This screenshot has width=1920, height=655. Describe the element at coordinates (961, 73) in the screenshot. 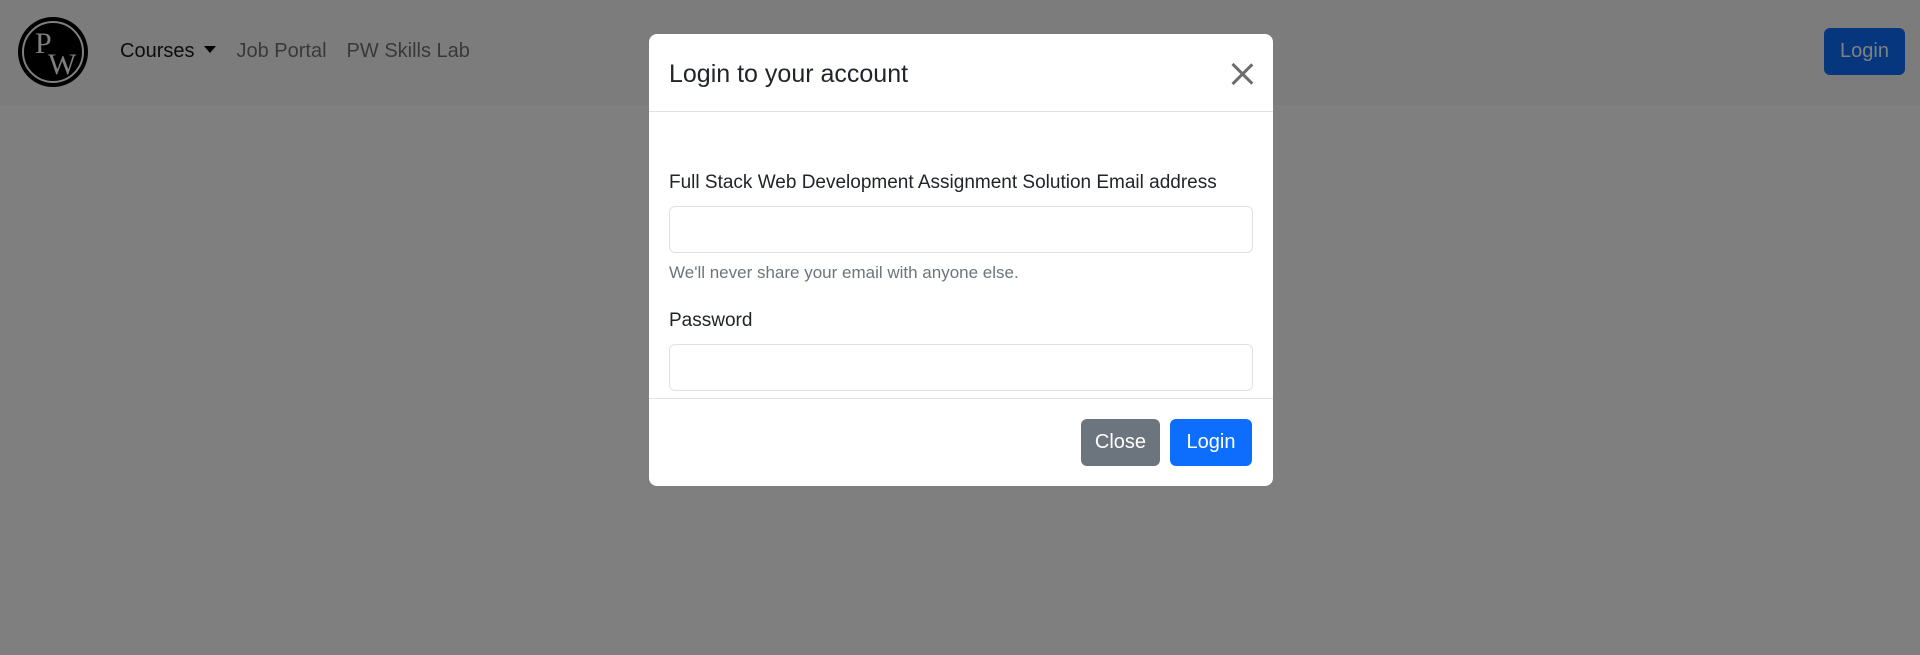

I see `modal-header: Login to your account` at that location.